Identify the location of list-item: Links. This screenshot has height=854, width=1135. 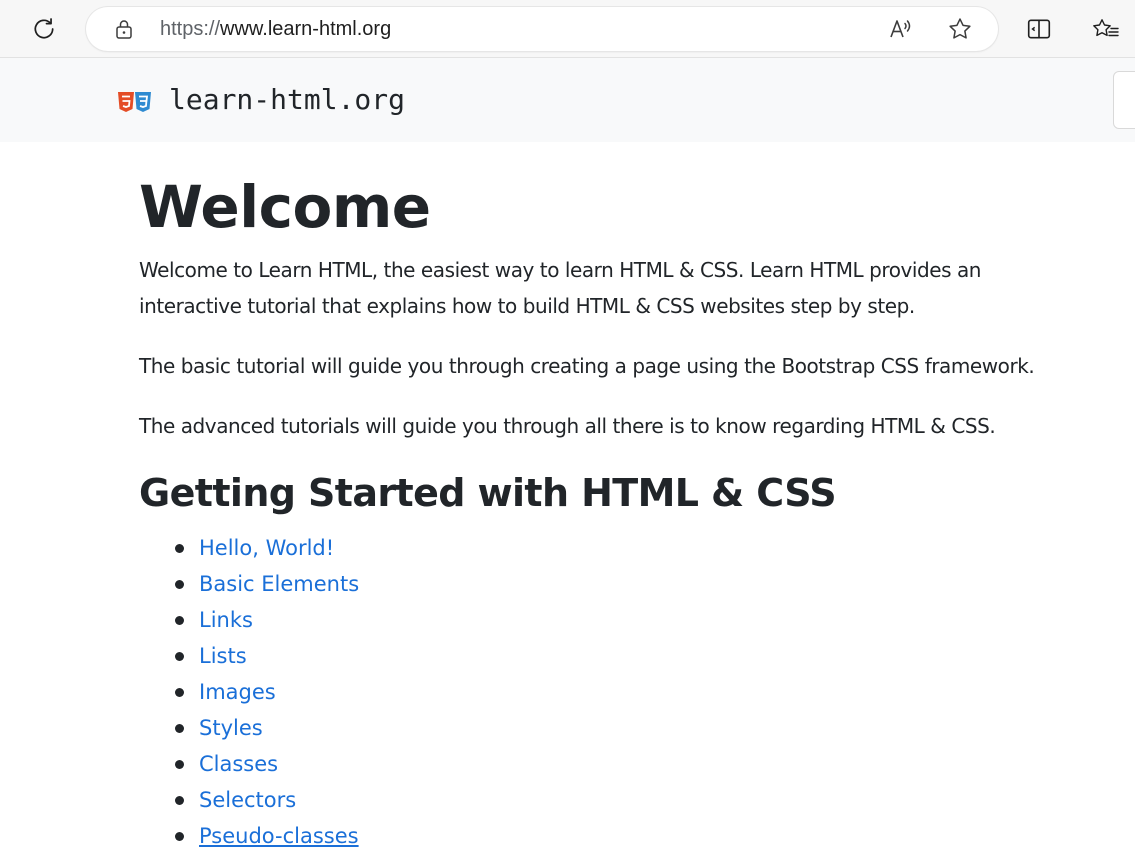
(249, 620).